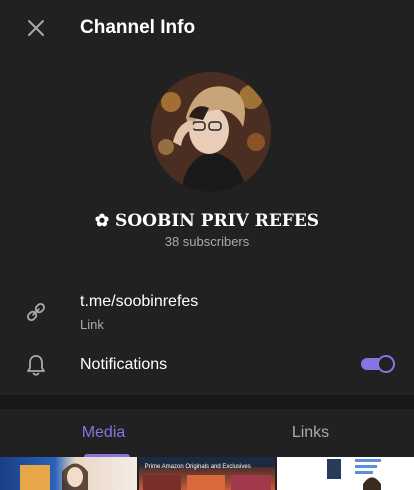  Describe the element at coordinates (386, 364) in the screenshot. I see `toggle-knob` at that location.